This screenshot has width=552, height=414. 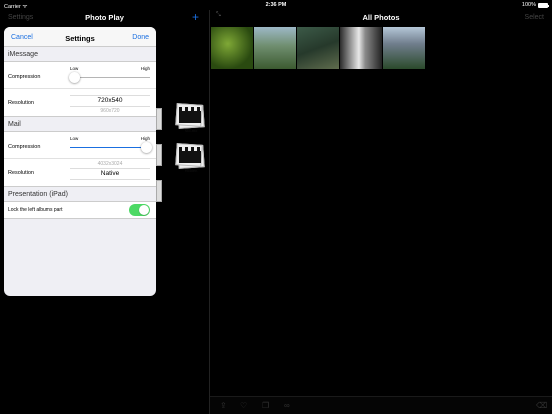 I want to click on picker-option: 4032x3024, so click(x=110, y=164).